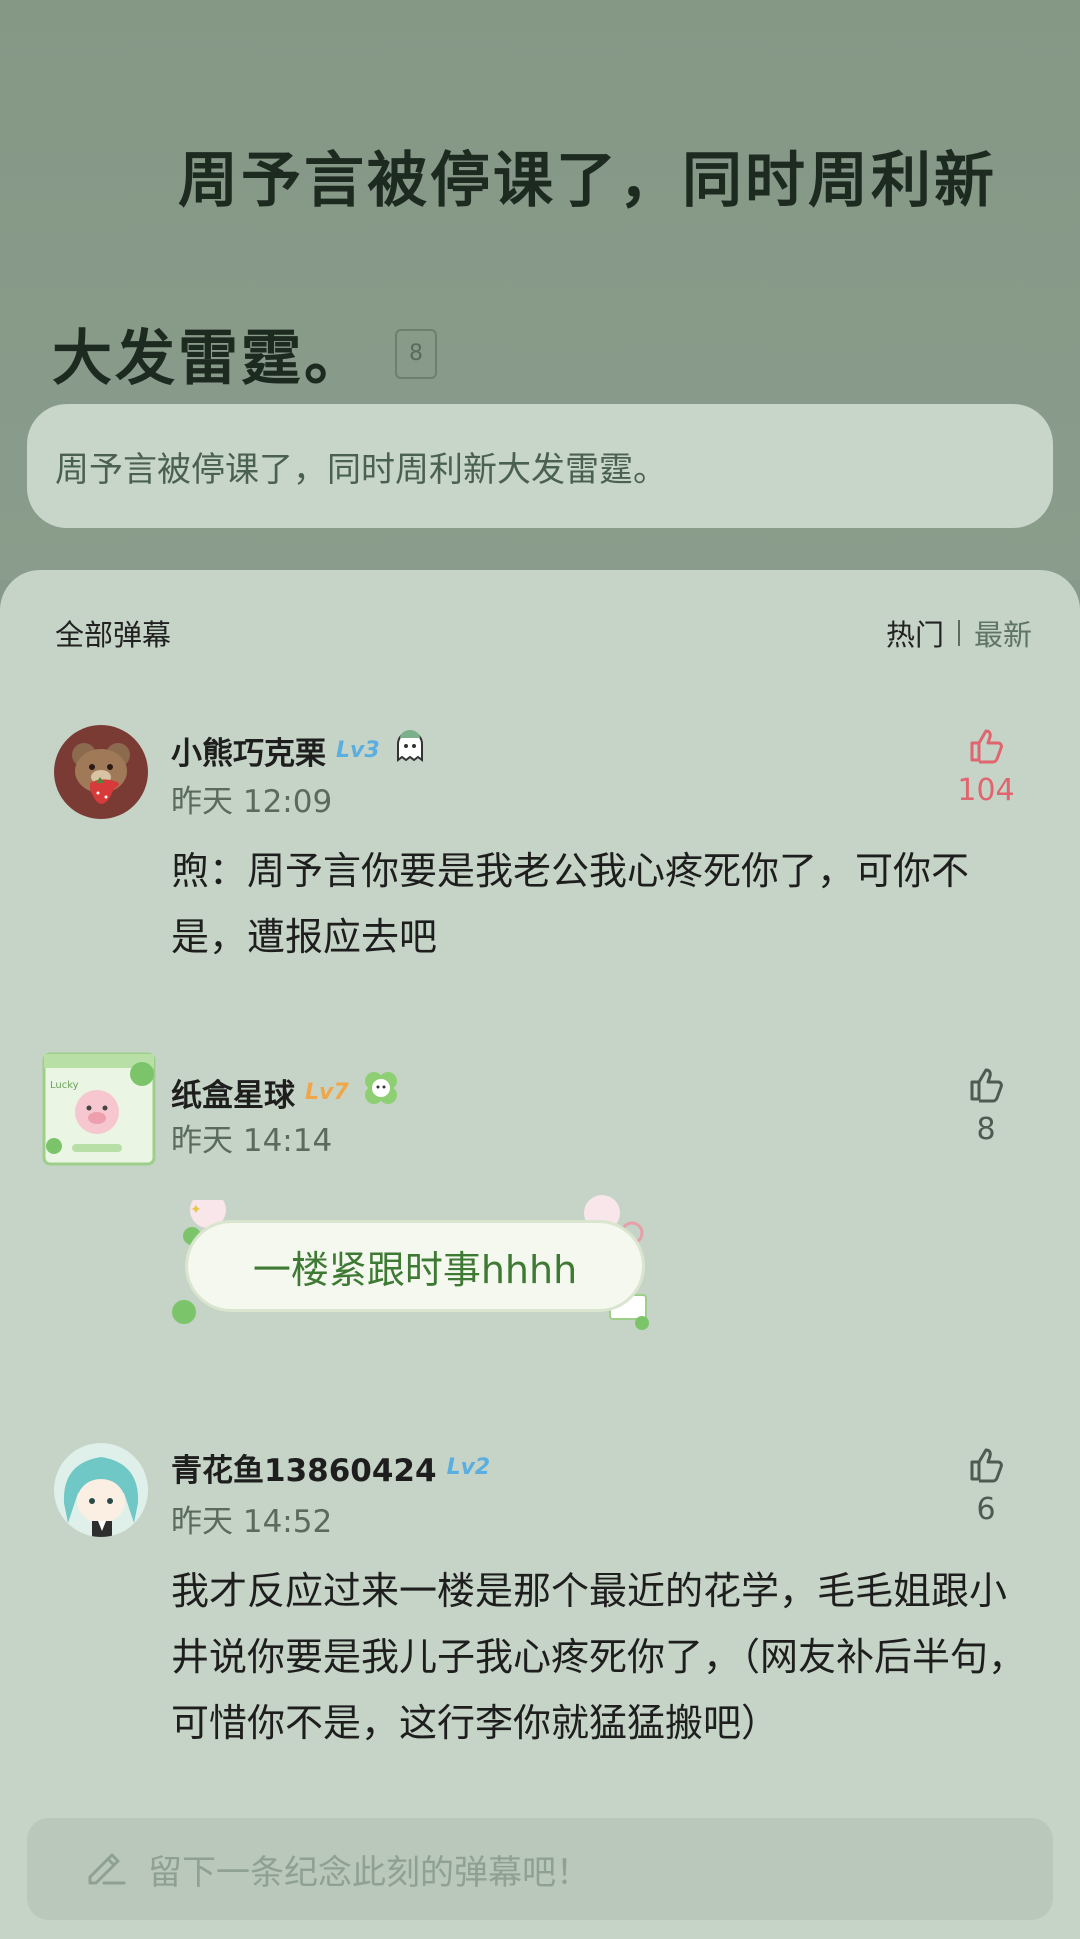  Describe the element at coordinates (361, 469) in the screenshot. I see `excerpt-text: 周予言被停课了，同时周利新大发雷霆。` at that location.